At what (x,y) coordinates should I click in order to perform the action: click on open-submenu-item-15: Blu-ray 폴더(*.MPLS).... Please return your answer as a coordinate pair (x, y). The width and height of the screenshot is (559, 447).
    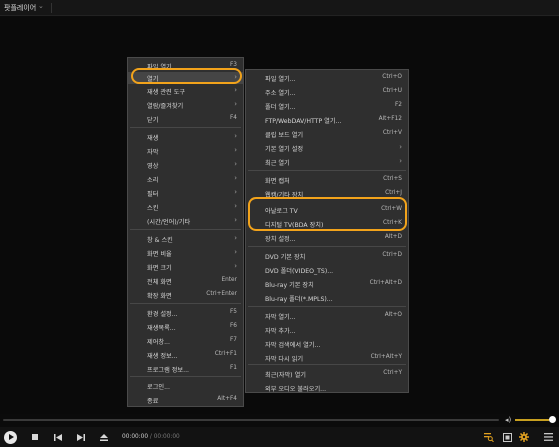
    Looking at the image, I should click on (327, 298).